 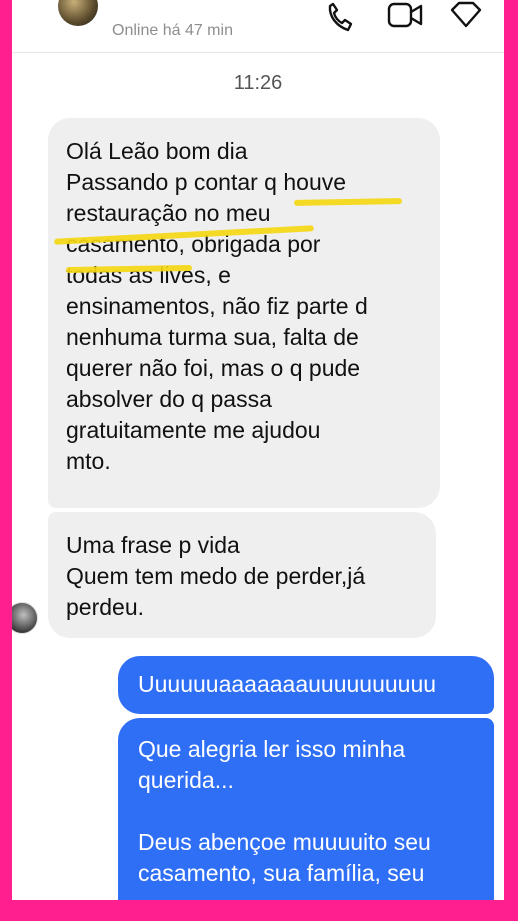 What do you see at coordinates (405, 16) in the screenshot?
I see `video-icon` at bounding box center [405, 16].